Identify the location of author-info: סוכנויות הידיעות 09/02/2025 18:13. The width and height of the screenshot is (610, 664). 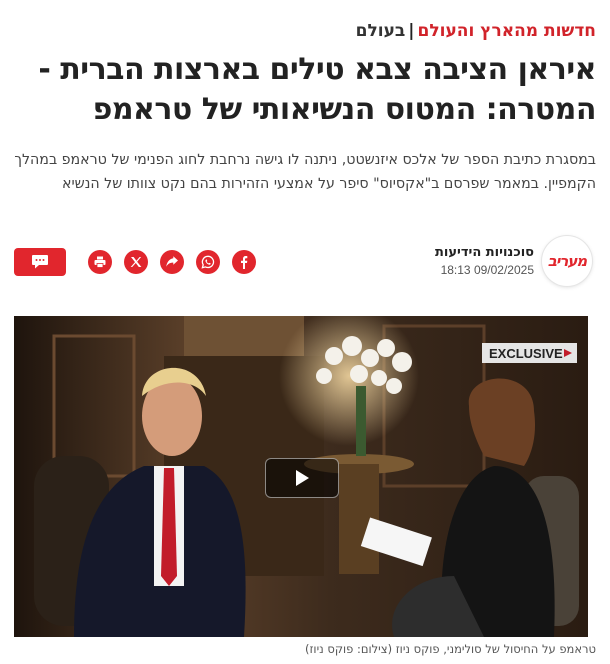
(484, 261).